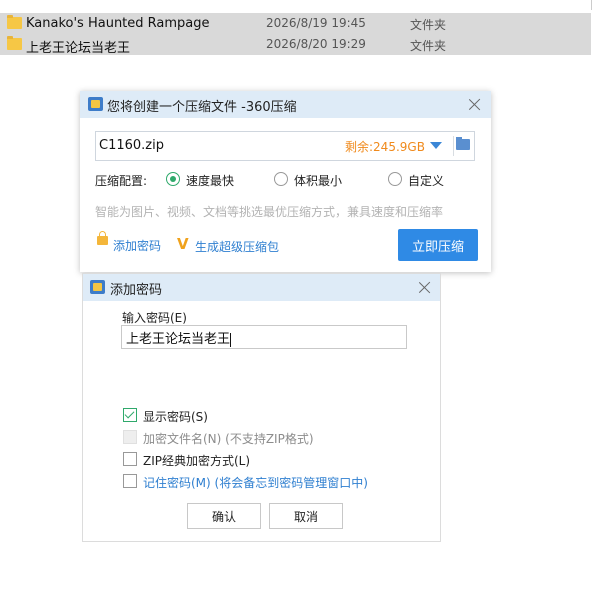 The width and height of the screenshot is (614, 598). I want to click on zip-classic-encryption-label: ZIP经典加密方式(L), so click(196, 460).